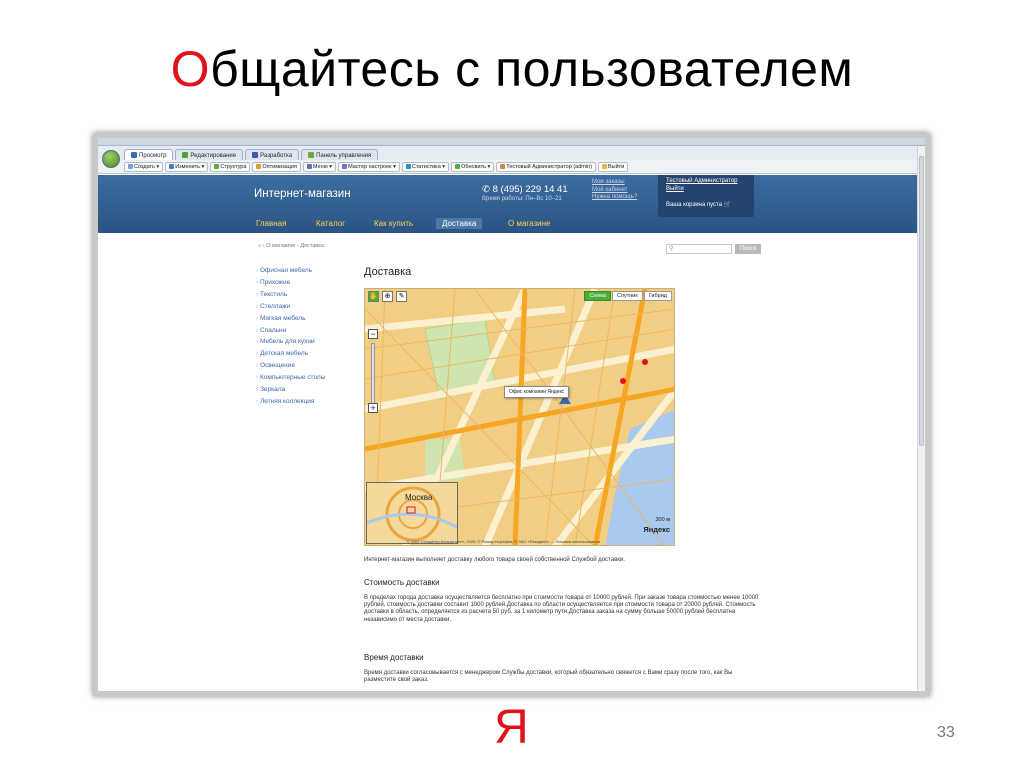 This screenshot has width=1024, height=768. What do you see at coordinates (614, 198) in the screenshot?
I see `help-link: Нужна помощь?` at bounding box center [614, 198].